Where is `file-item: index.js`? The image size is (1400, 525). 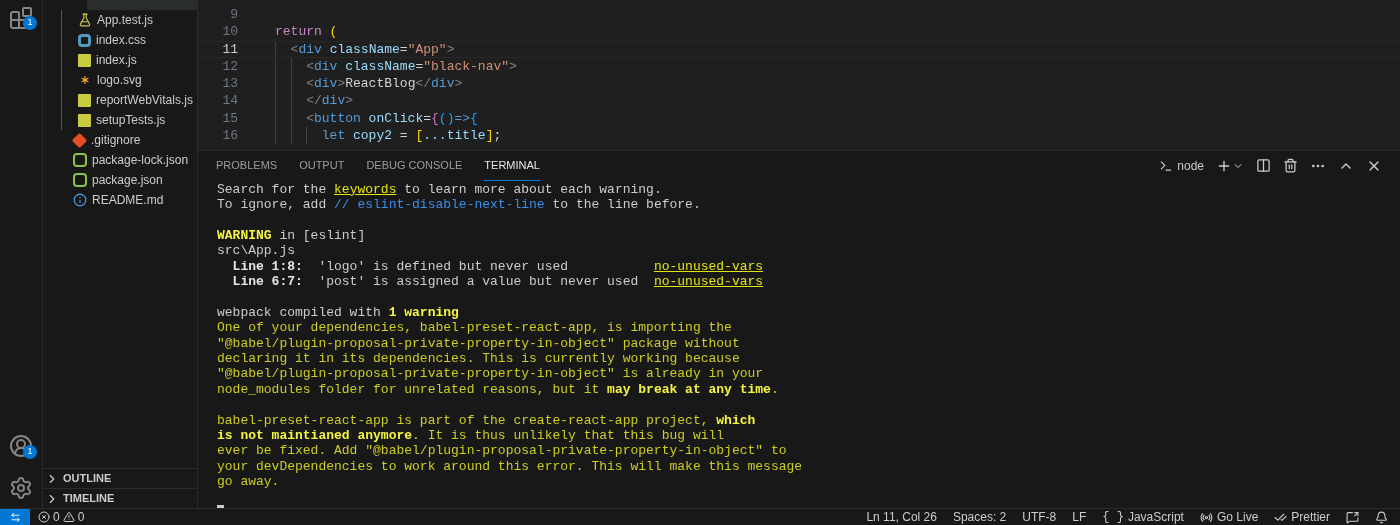
file-item: index.js is located at coordinates (129, 60).